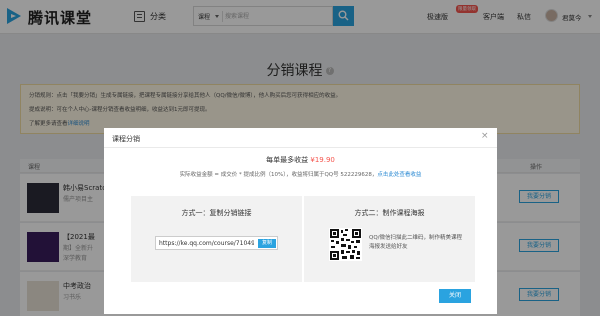 This screenshot has width=600, height=316. I want to click on view-income-link: 点击此处查看收益, so click(399, 175).